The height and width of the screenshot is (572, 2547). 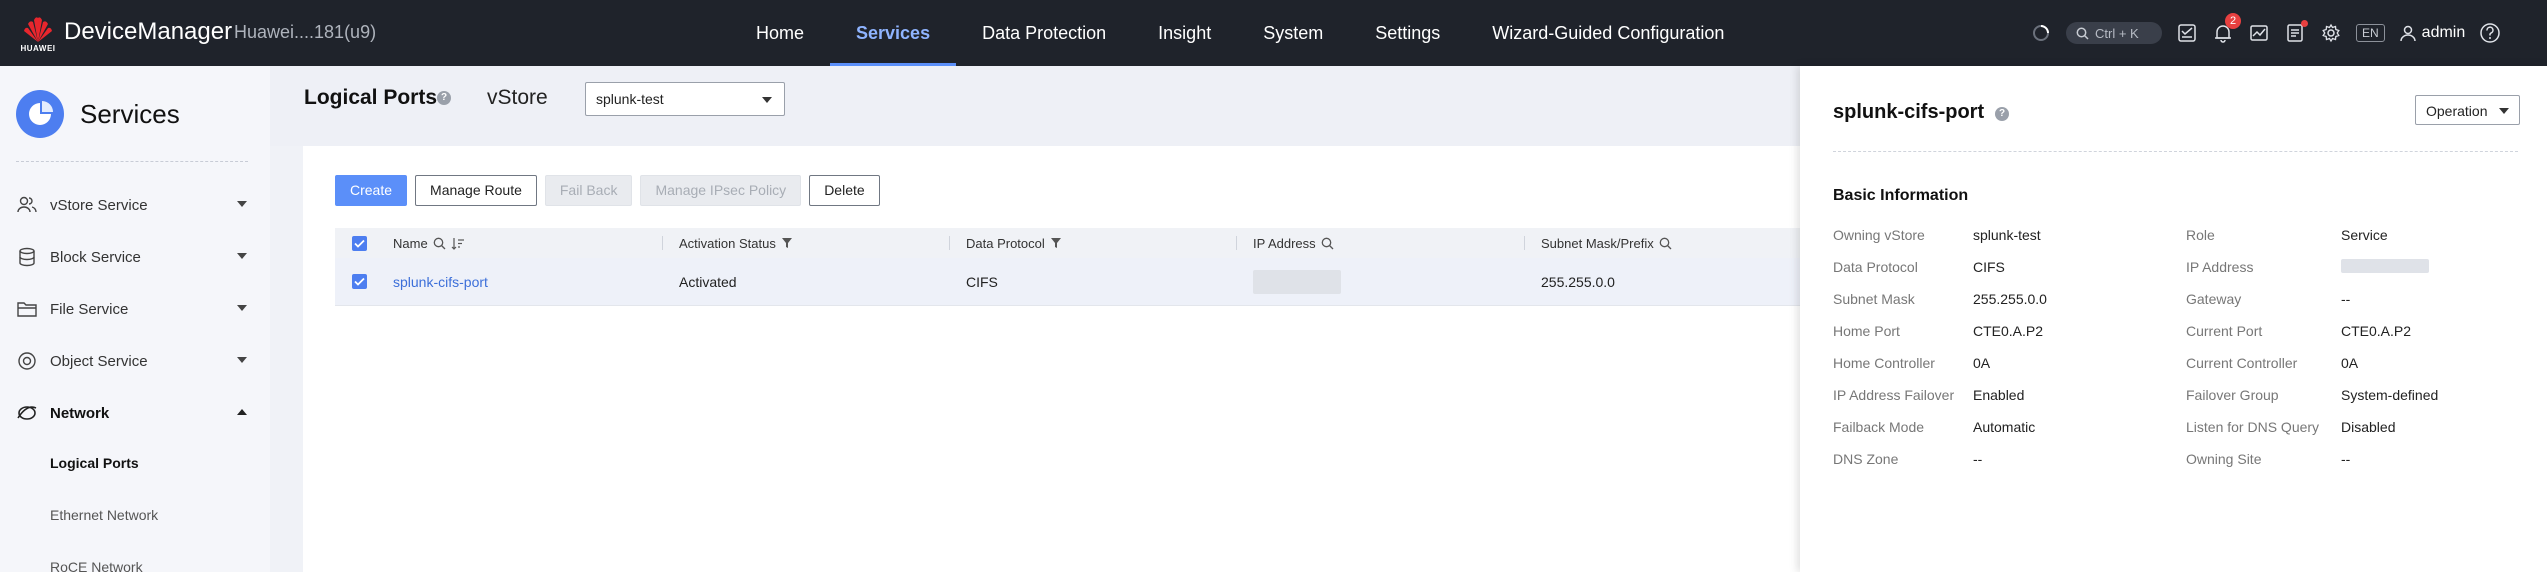 What do you see at coordinates (440, 281) in the screenshot?
I see `port-name-link: splunk-cifs-port` at bounding box center [440, 281].